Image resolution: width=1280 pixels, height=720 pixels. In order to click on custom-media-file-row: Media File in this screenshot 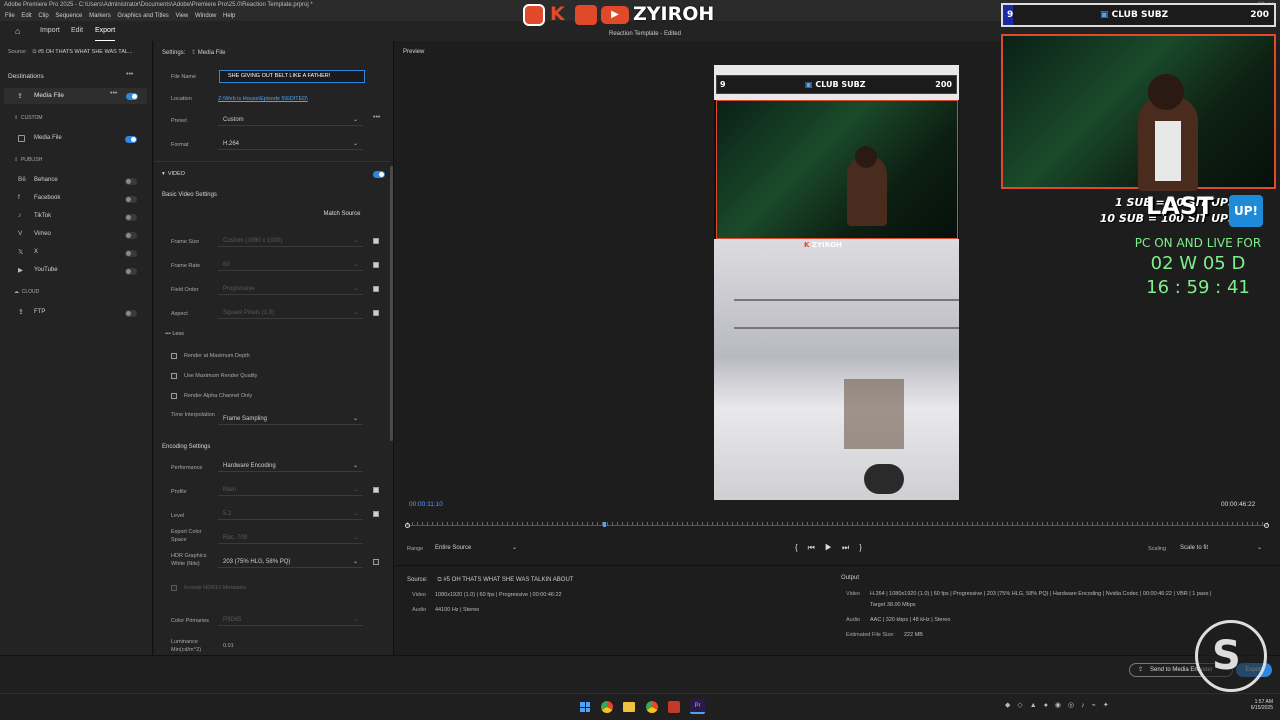, I will do `click(80, 139)`.